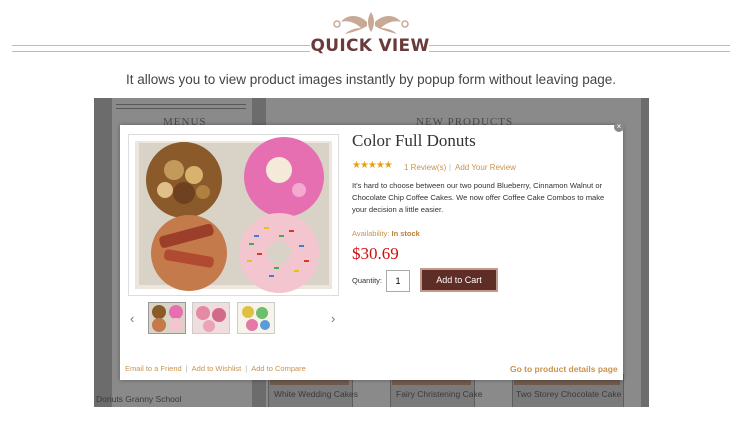  Describe the element at coordinates (619, 127) in the screenshot. I see `close-icon: ×` at that location.